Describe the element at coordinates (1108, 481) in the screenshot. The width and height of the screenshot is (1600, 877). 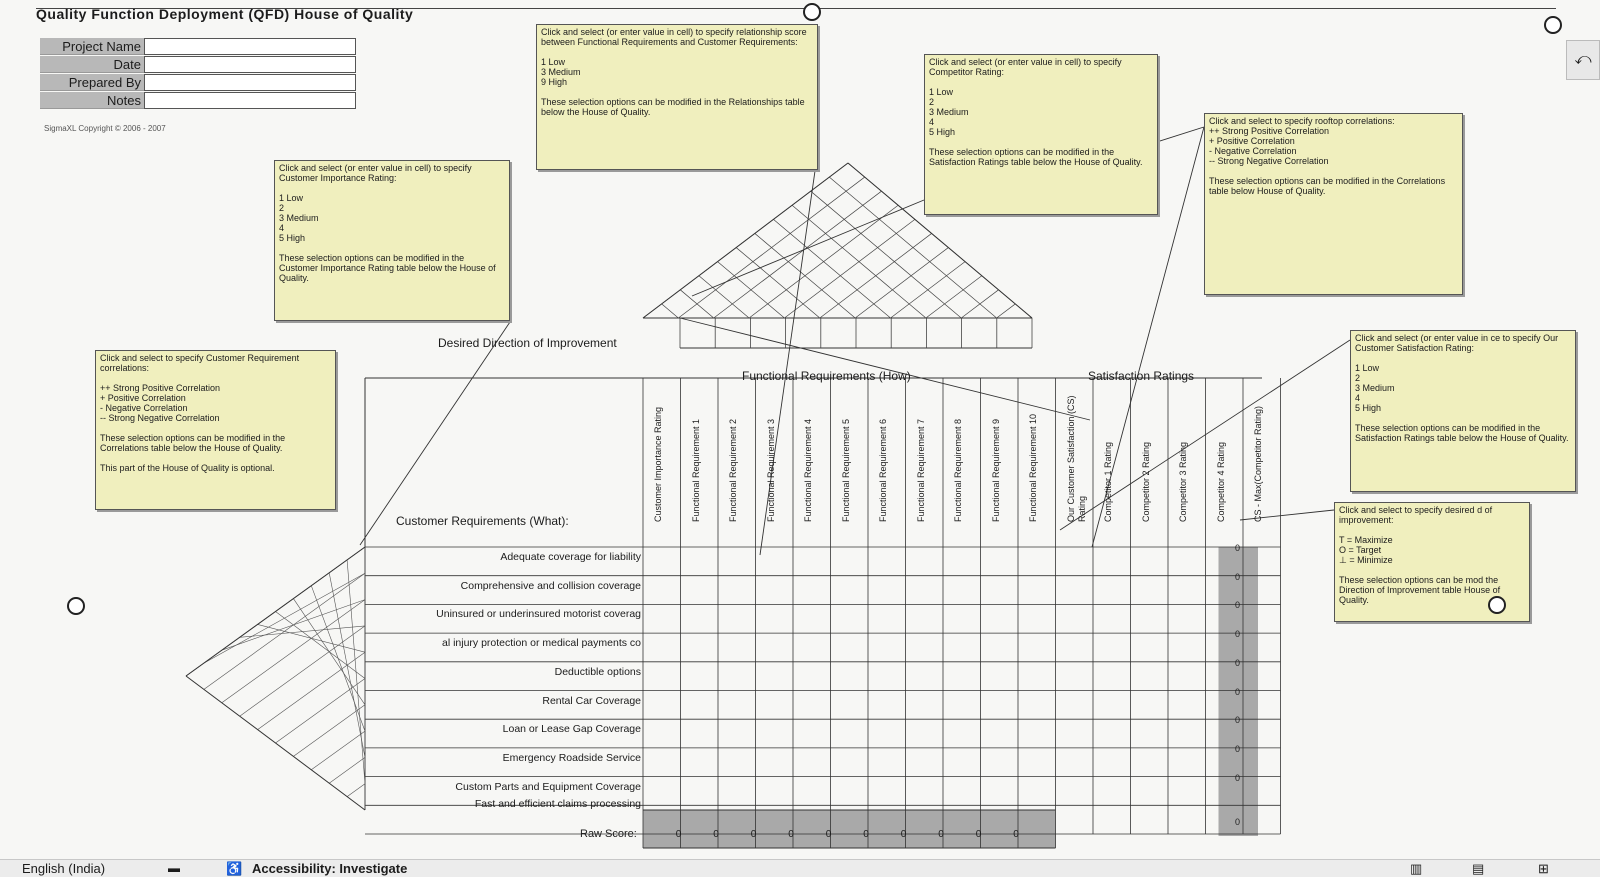
I see `column-header: Competitor 1 Rating` at that location.